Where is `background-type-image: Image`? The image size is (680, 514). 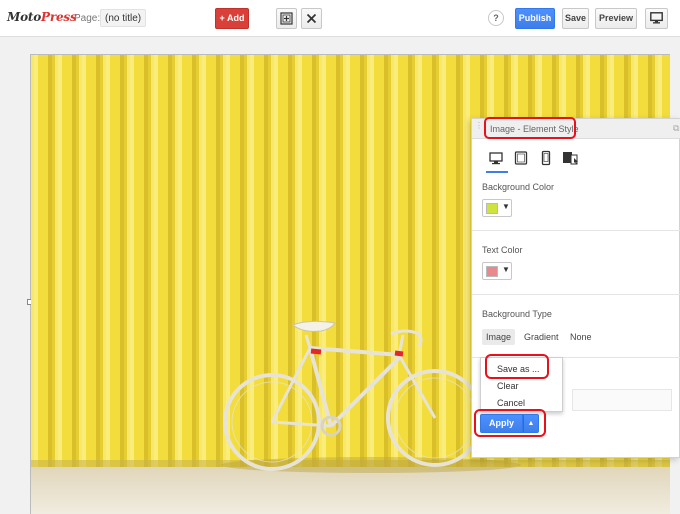
background-type-image: Image is located at coordinates (499, 337).